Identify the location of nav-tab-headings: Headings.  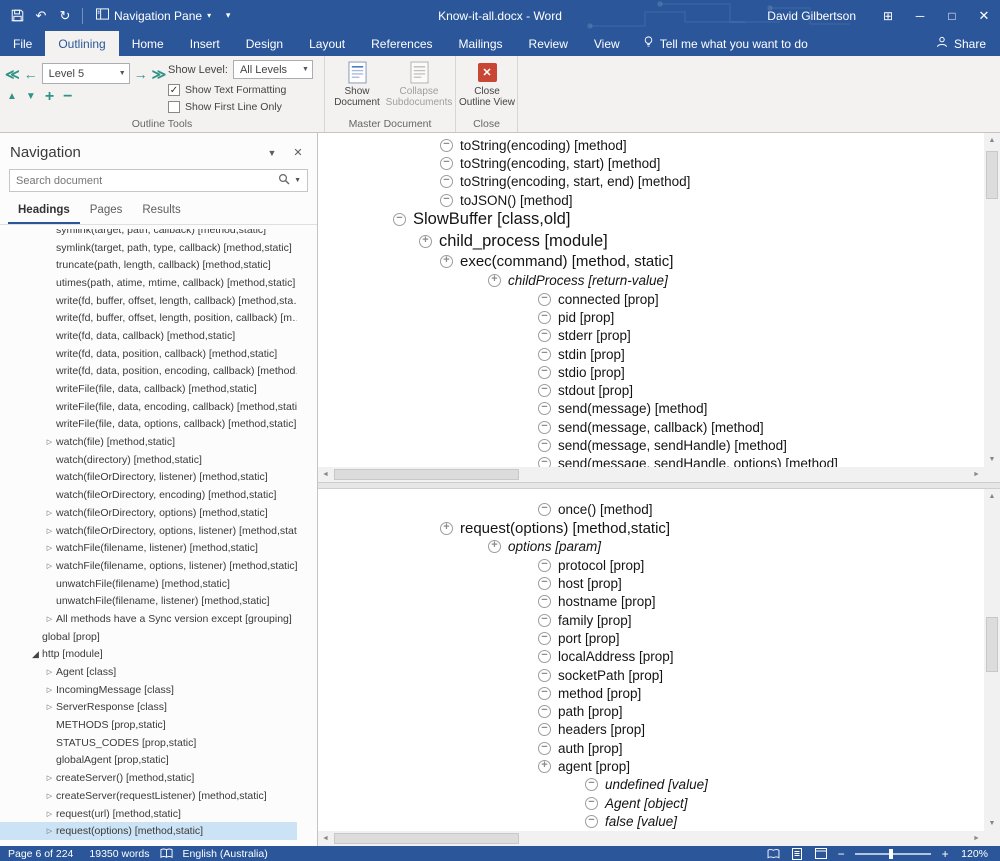
(44, 212).